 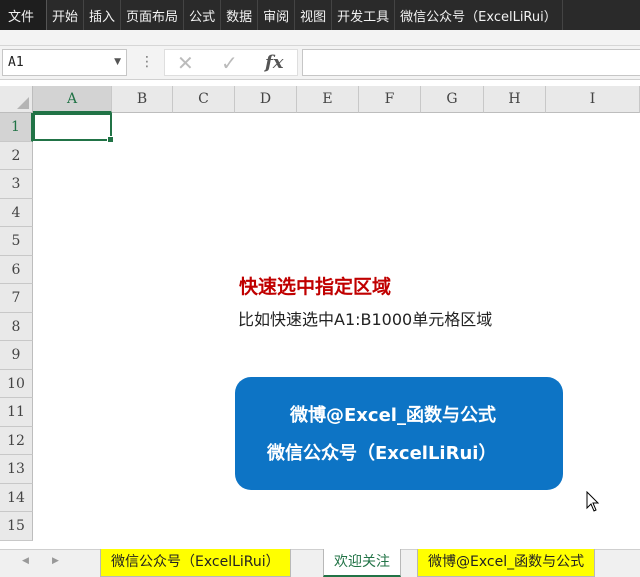 What do you see at coordinates (103, 15) in the screenshot?
I see `tab-insert: 插入` at bounding box center [103, 15].